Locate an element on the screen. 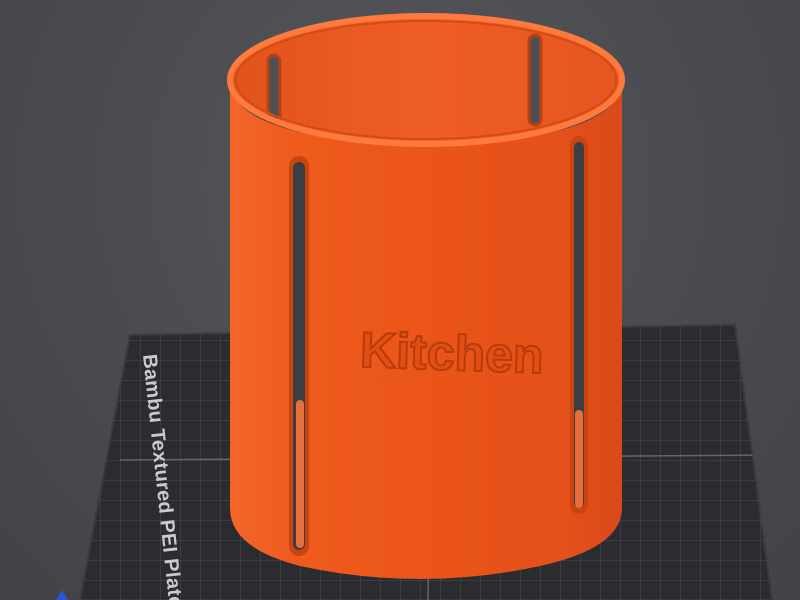 The height and width of the screenshot is (600, 800). axis-y-icon is located at coordinates (62, 595).